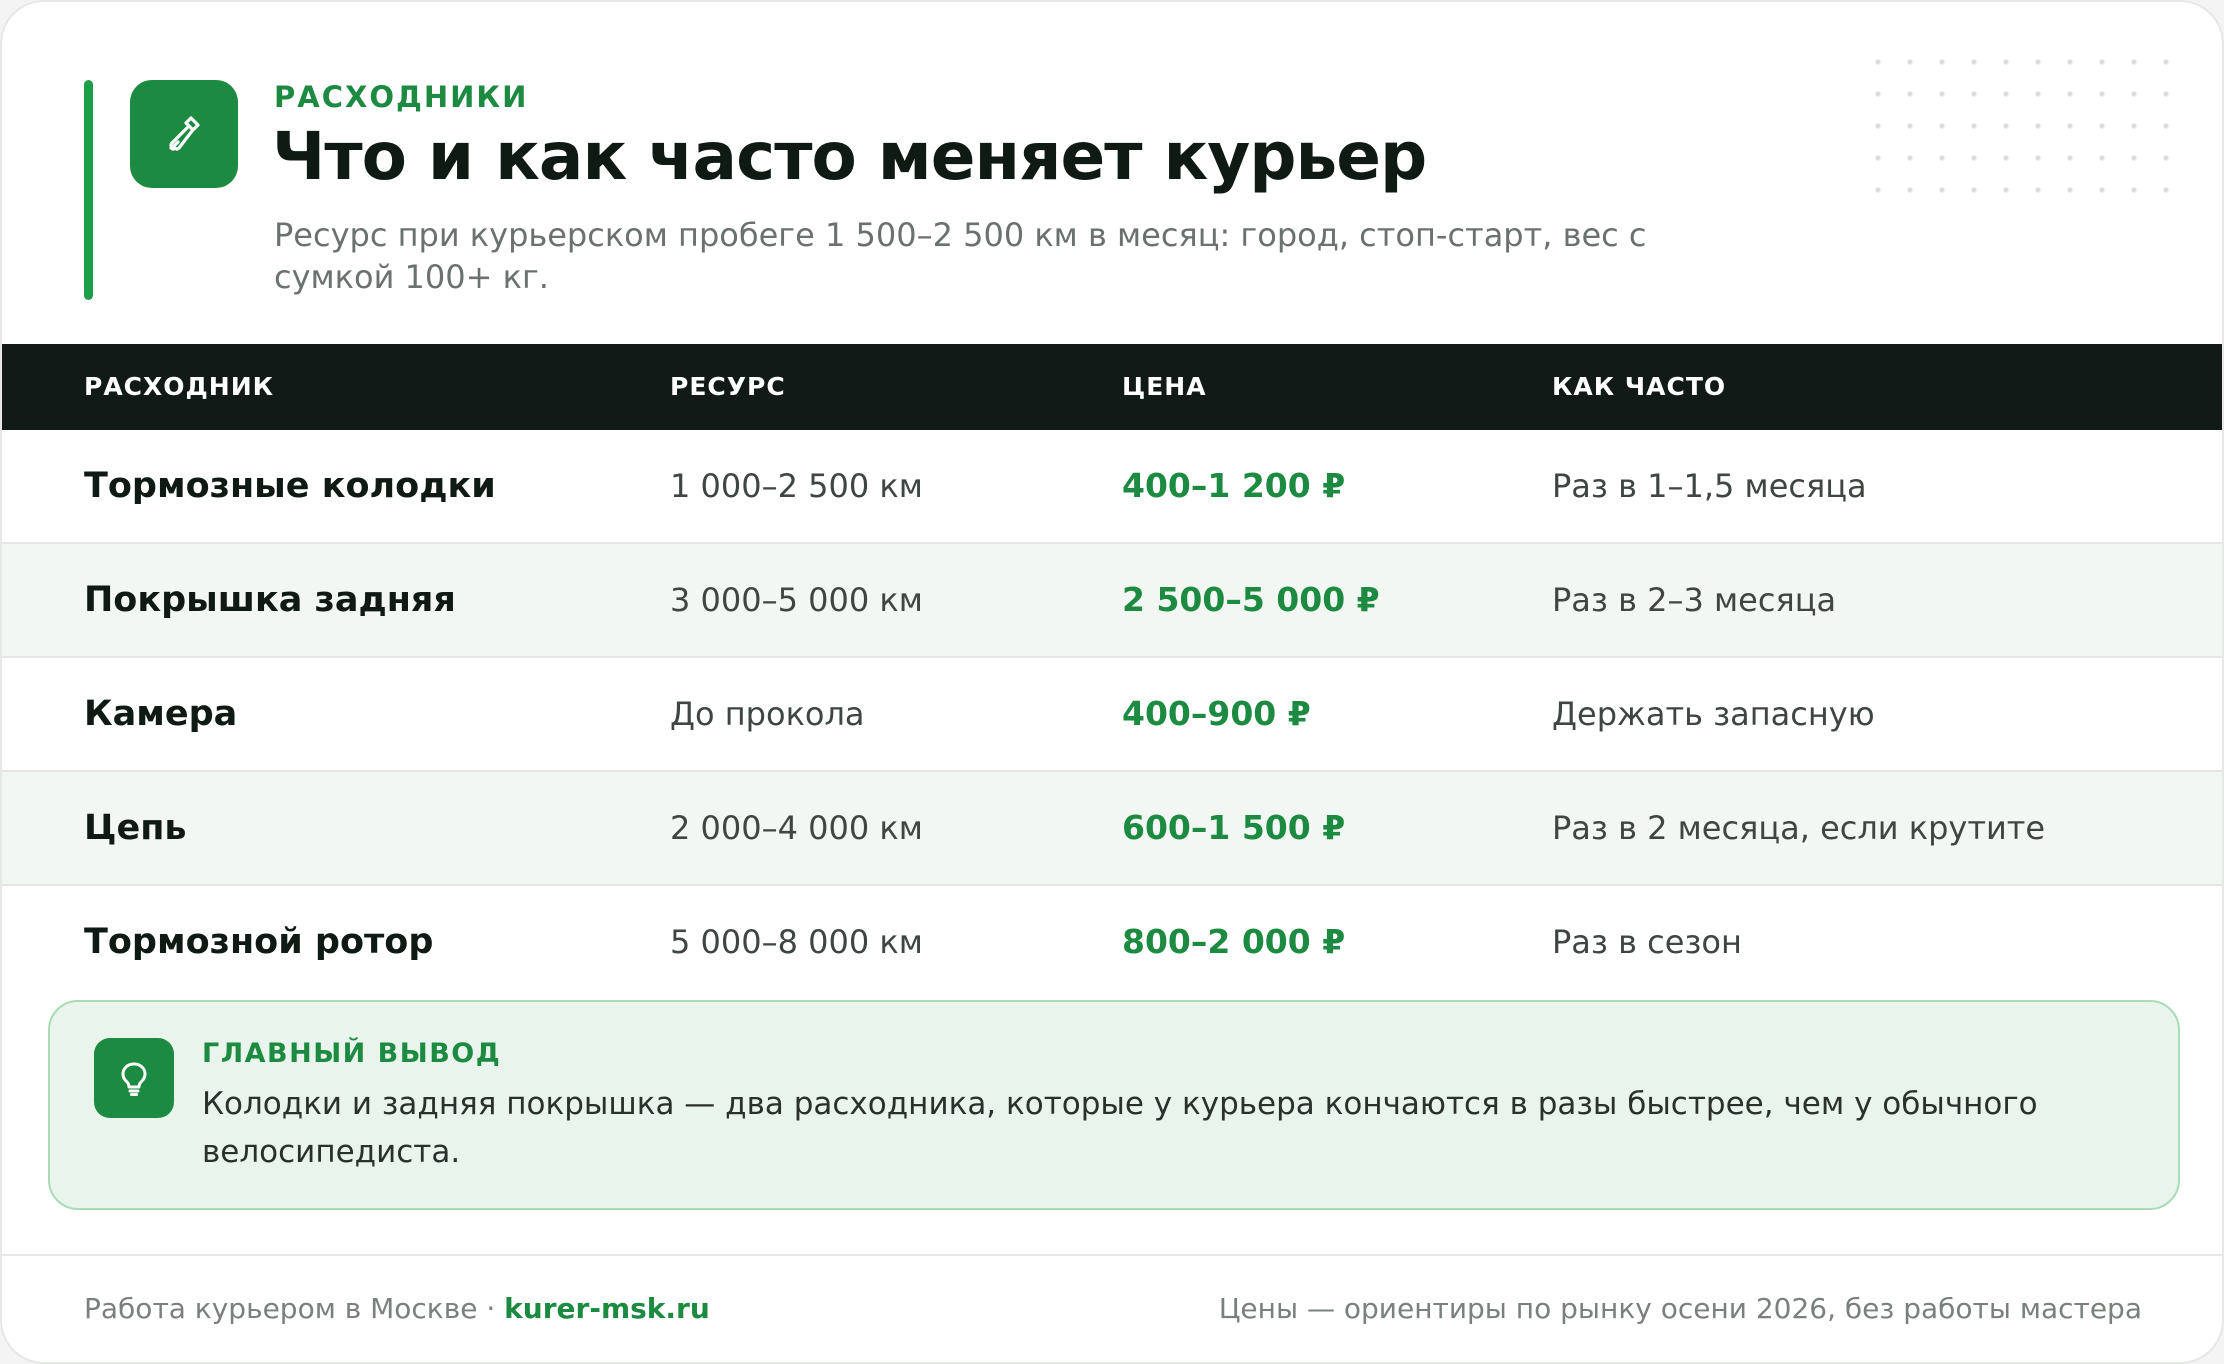 This screenshot has height=1364, width=2224. Describe the element at coordinates (1713, 714) in the screenshot. I see `consumable-frequency: Держать запасную` at that location.